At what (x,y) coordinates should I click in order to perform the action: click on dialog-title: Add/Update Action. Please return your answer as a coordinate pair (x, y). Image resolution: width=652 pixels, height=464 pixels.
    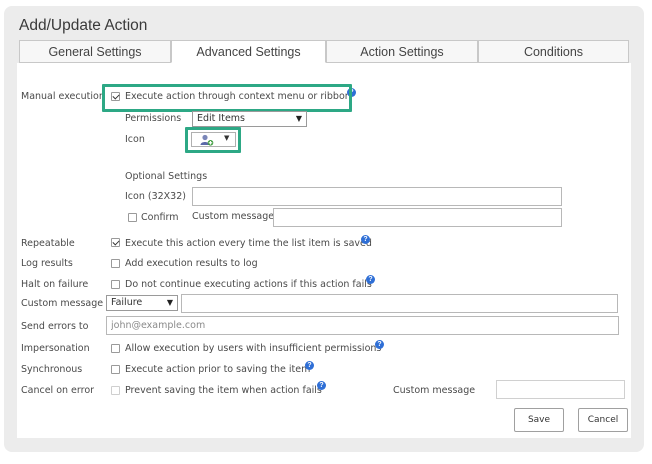
    Looking at the image, I should click on (83, 25).